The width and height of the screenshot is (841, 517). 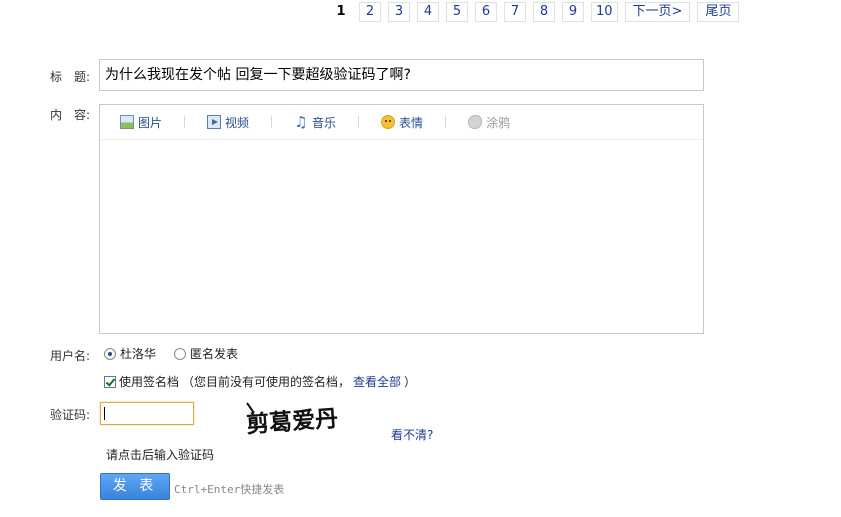 What do you see at coordinates (127, 122) in the screenshot?
I see `picture-icon` at bounding box center [127, 122].